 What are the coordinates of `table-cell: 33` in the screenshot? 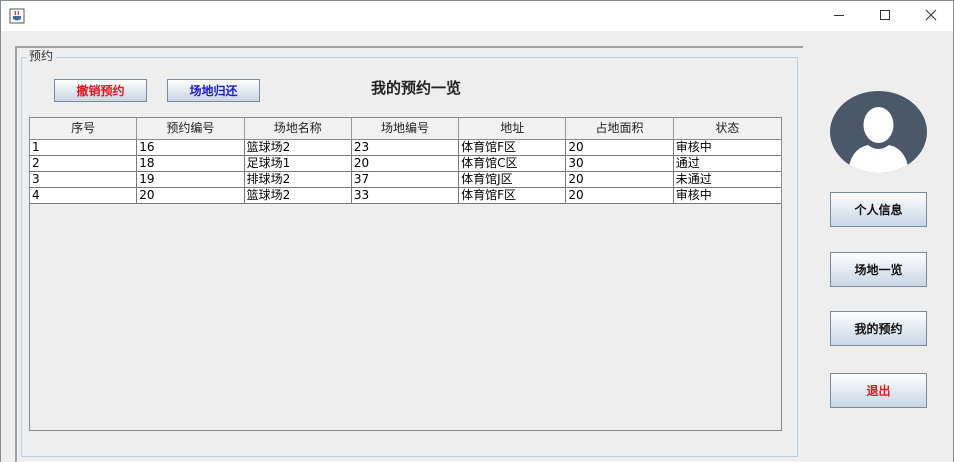 It's located at (406, 195).